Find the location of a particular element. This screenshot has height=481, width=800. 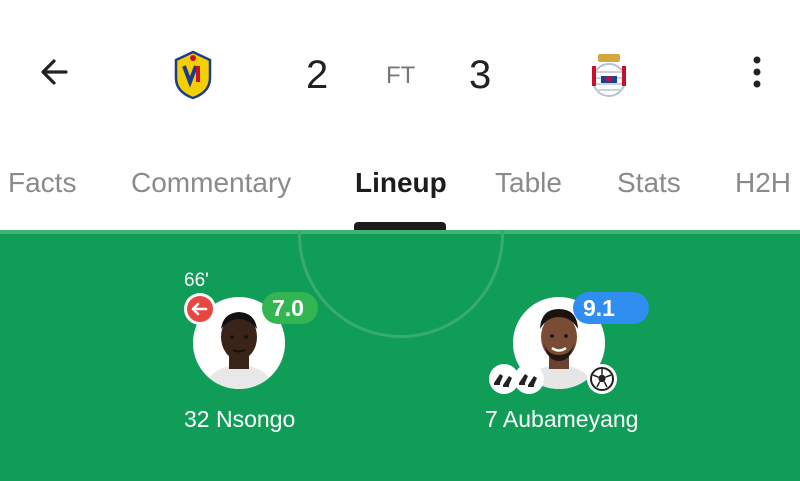

tab-commentary: Commentary is located at coordinates (211, 183).